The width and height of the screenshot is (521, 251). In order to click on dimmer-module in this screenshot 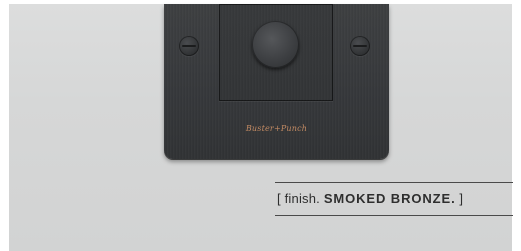, I will do `click(276, 52)`.